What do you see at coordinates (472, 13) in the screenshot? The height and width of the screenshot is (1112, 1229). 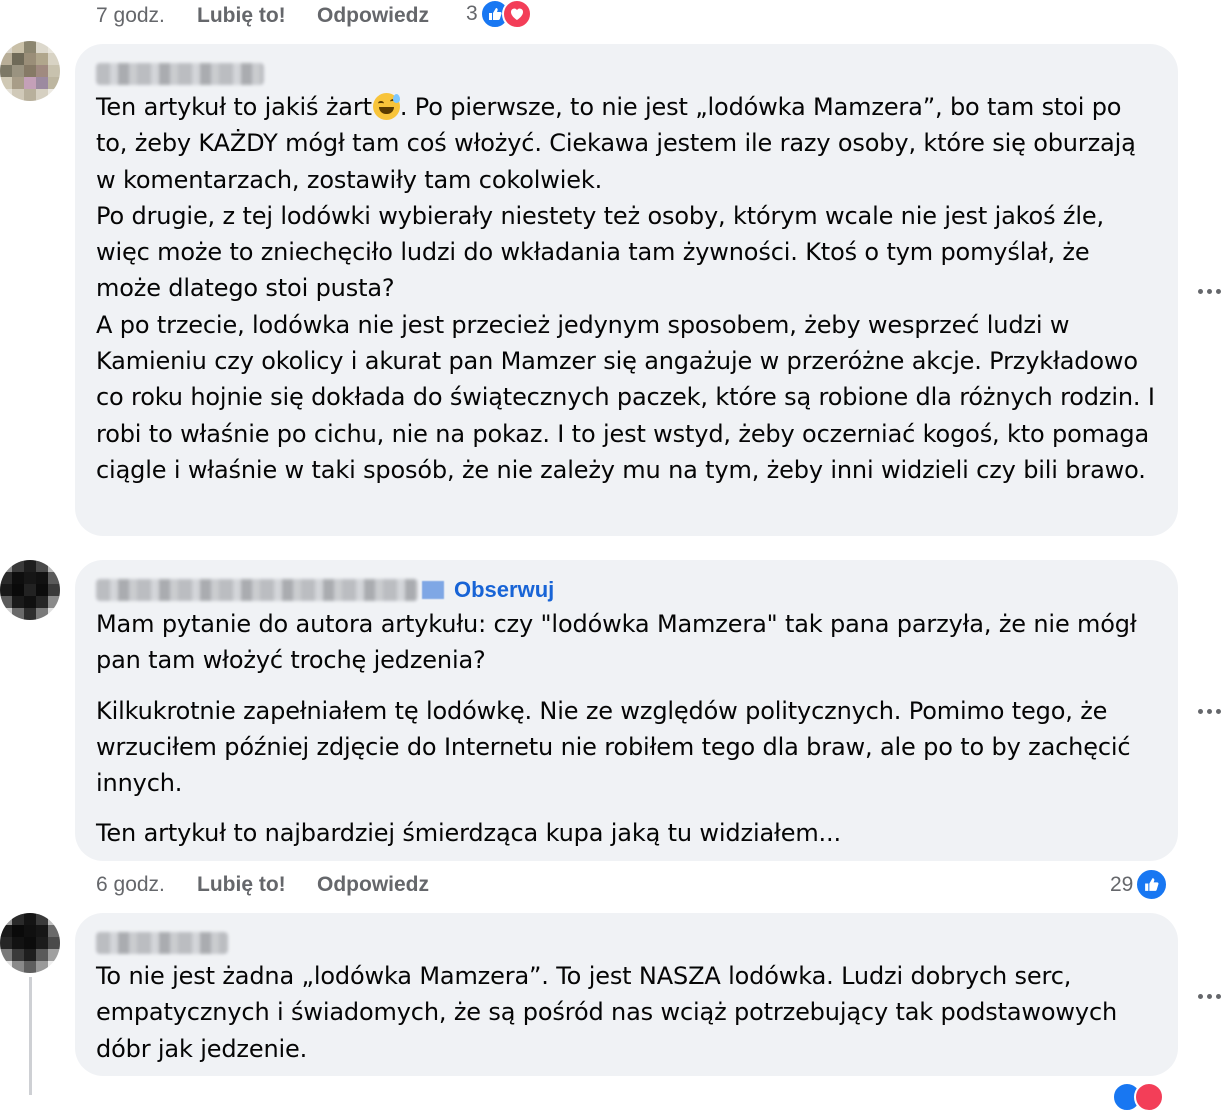 I see `reaction-count: 3` at bounding box center [472, 13].